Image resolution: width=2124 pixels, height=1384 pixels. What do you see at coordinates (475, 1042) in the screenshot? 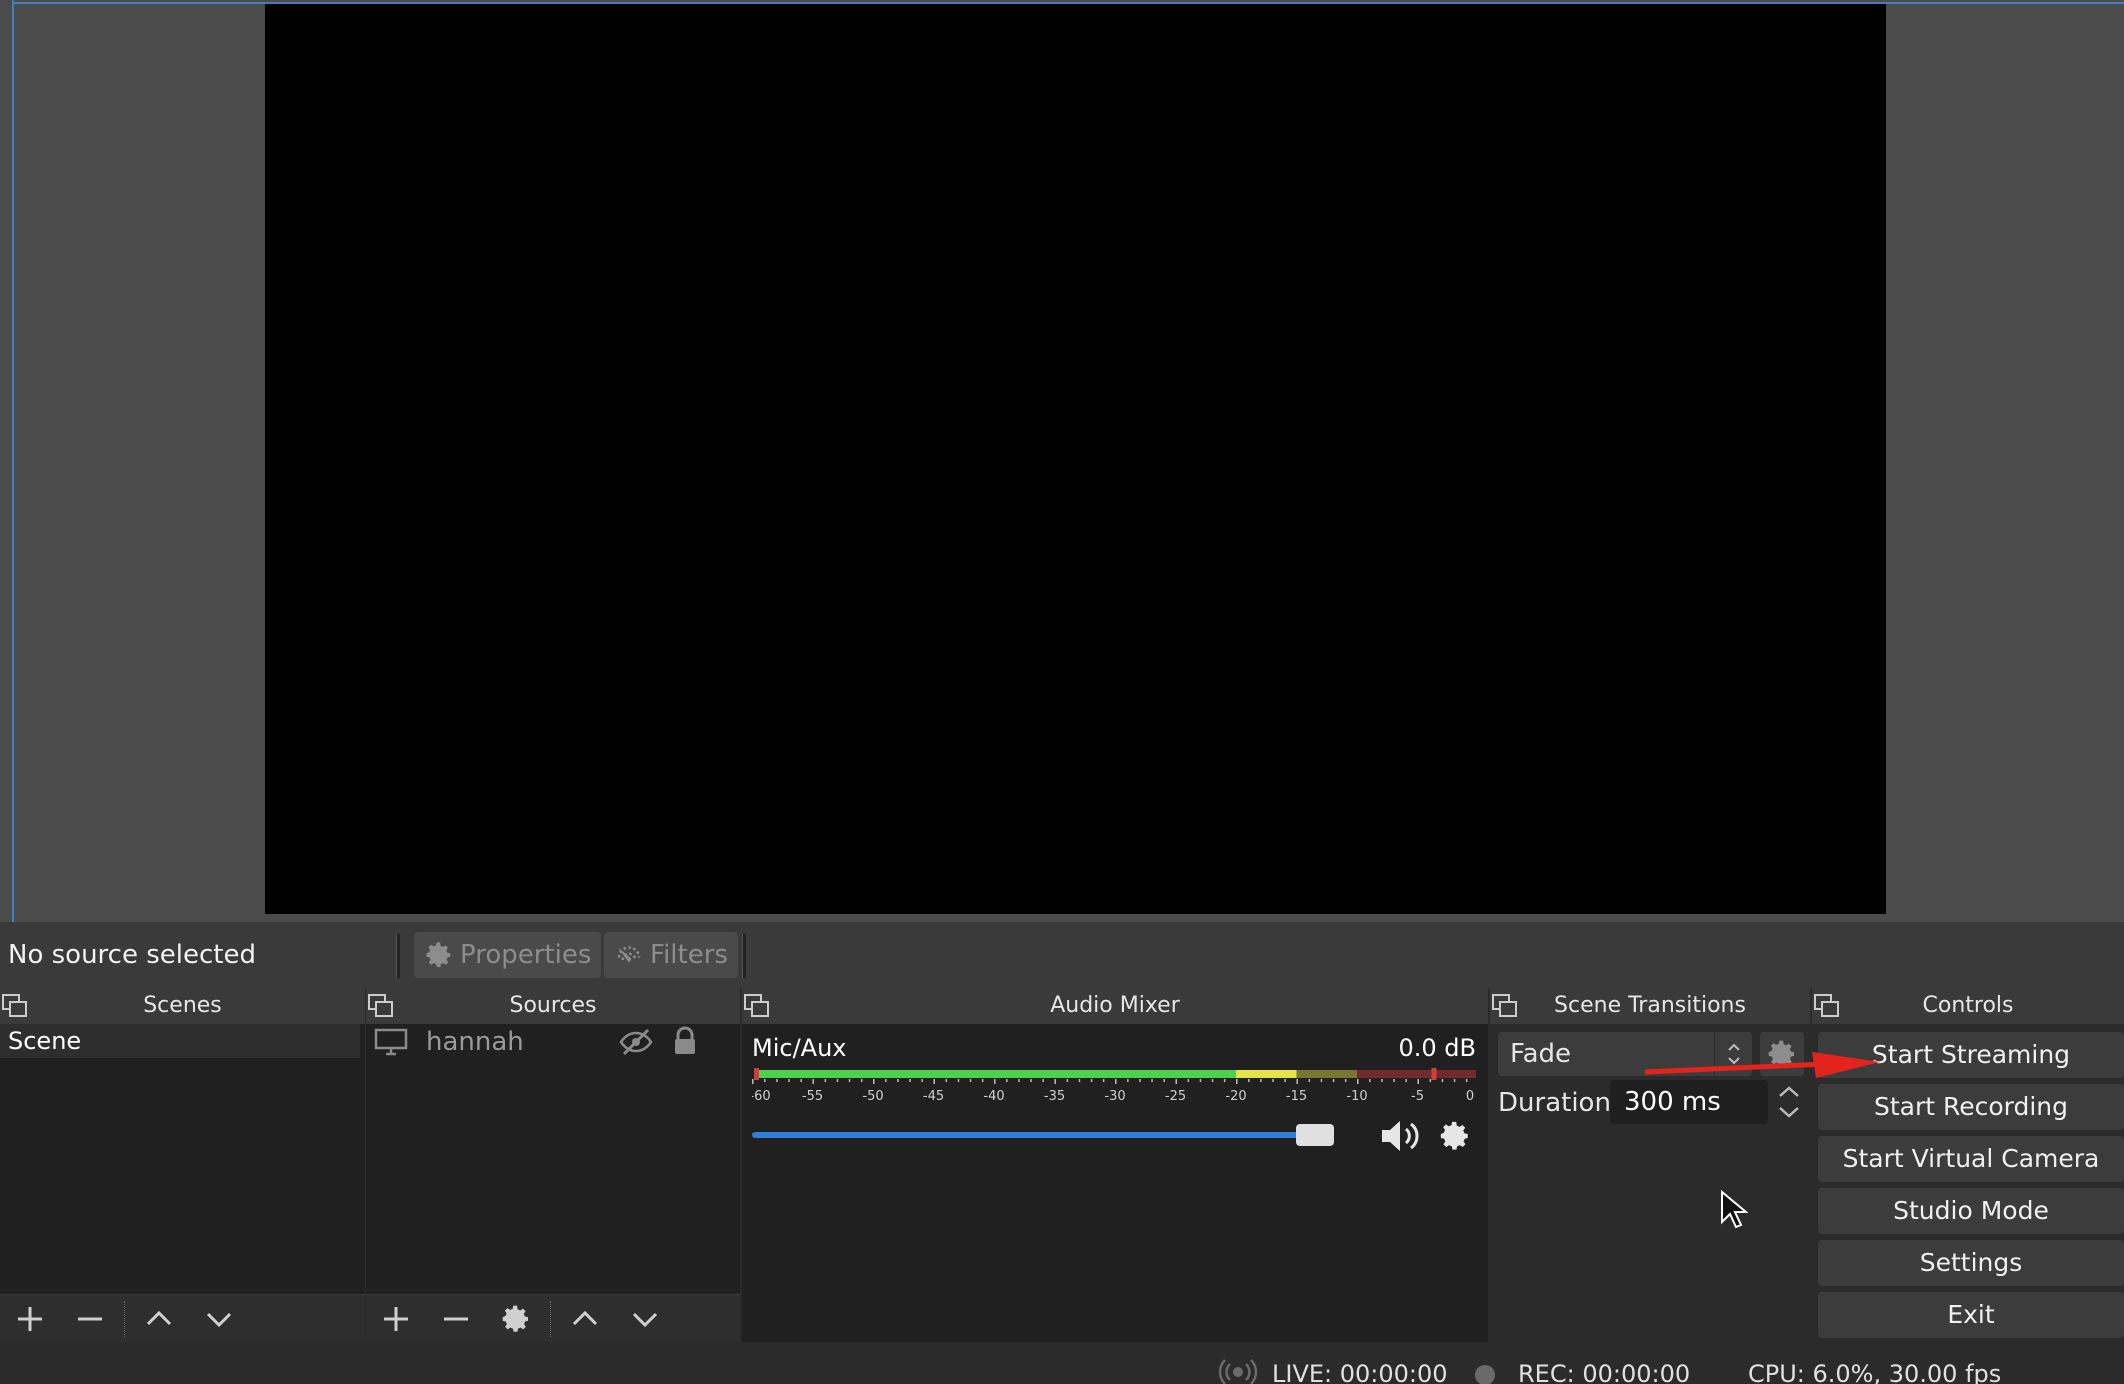
I see `source-label: hannah` at bounding box center [475, 1042].